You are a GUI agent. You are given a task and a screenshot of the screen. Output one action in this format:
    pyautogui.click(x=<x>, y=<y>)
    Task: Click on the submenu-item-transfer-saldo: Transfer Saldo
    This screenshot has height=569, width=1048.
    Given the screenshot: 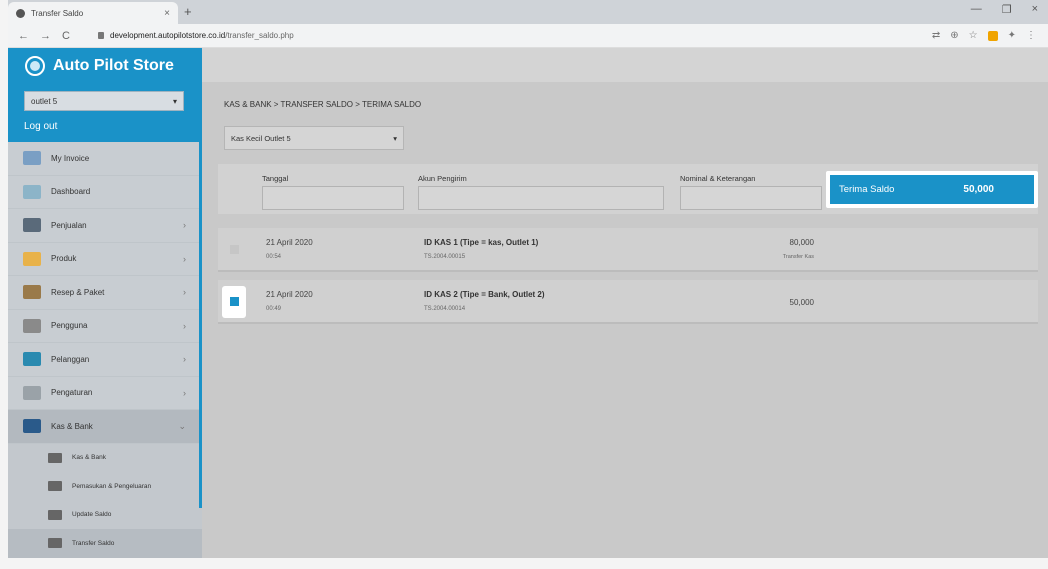 What is the action you would take?
    pyautogui.click(x=105, y=543)
    